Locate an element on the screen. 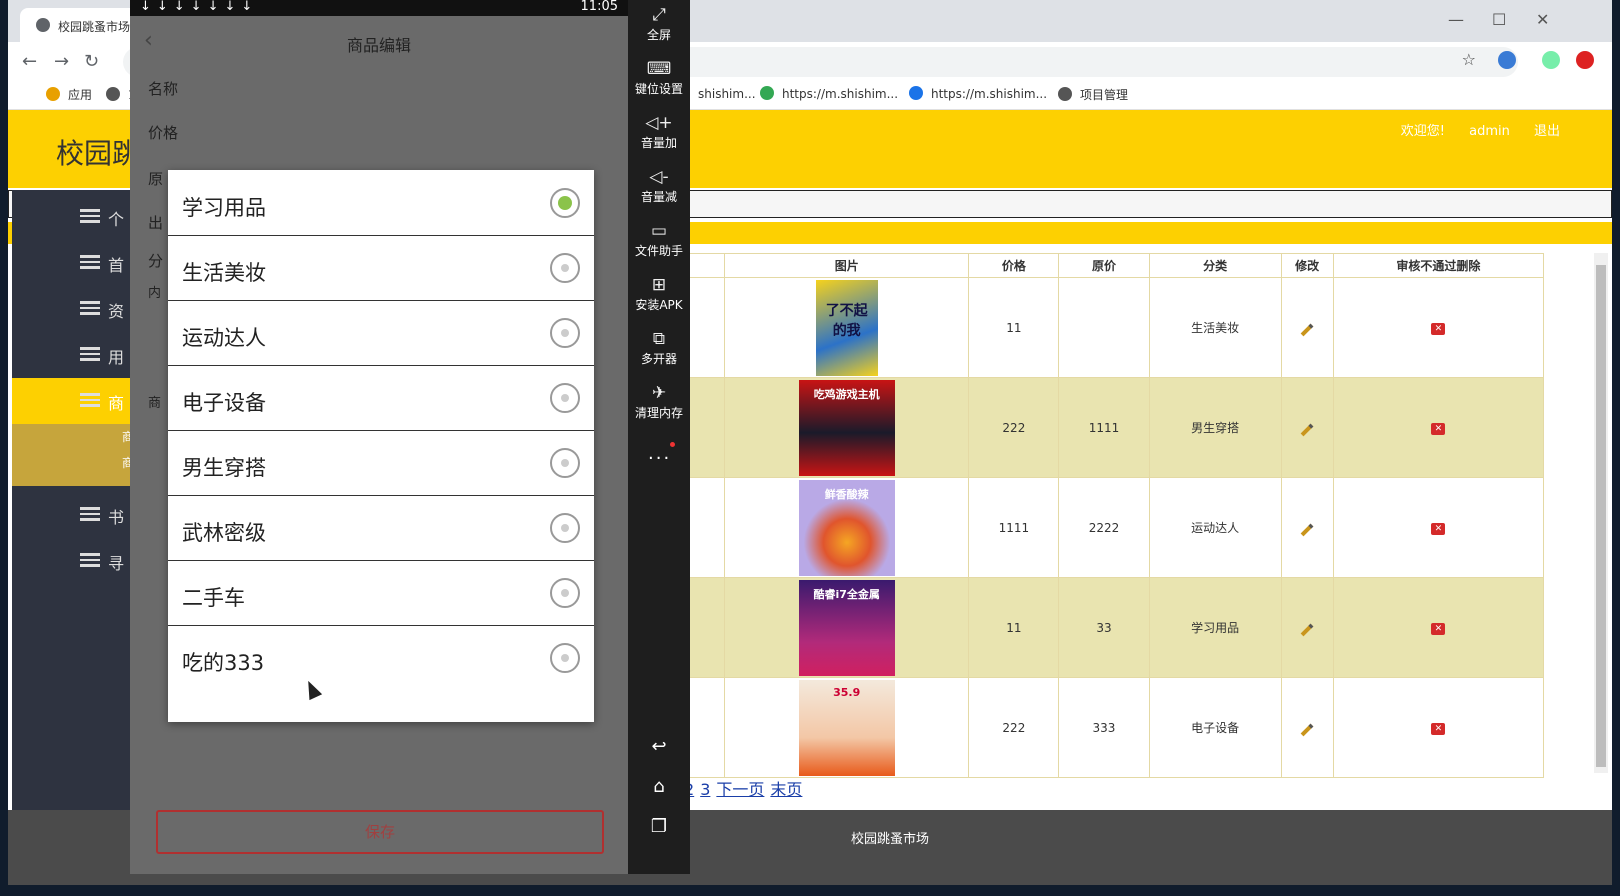  logout-link: 退出 is located at coordinates (1547, 131).